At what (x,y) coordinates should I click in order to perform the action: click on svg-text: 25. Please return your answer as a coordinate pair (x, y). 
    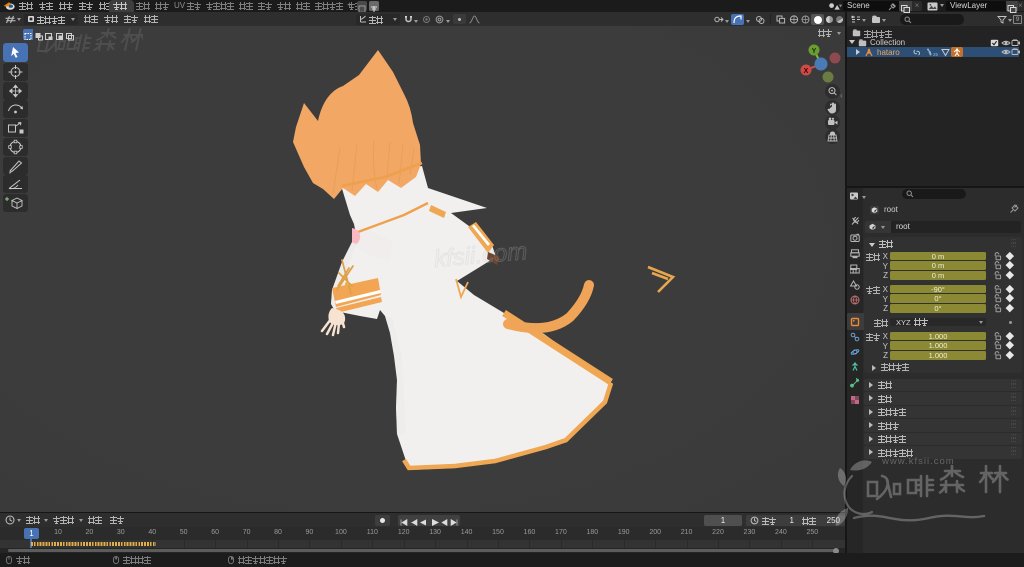
    Looking at the image, I should click on (936, 54).